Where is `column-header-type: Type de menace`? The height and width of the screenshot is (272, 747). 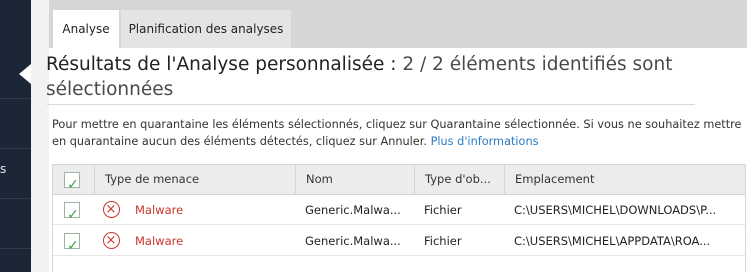 column-header-type: Type de menace is located at coordinates (194, 179).